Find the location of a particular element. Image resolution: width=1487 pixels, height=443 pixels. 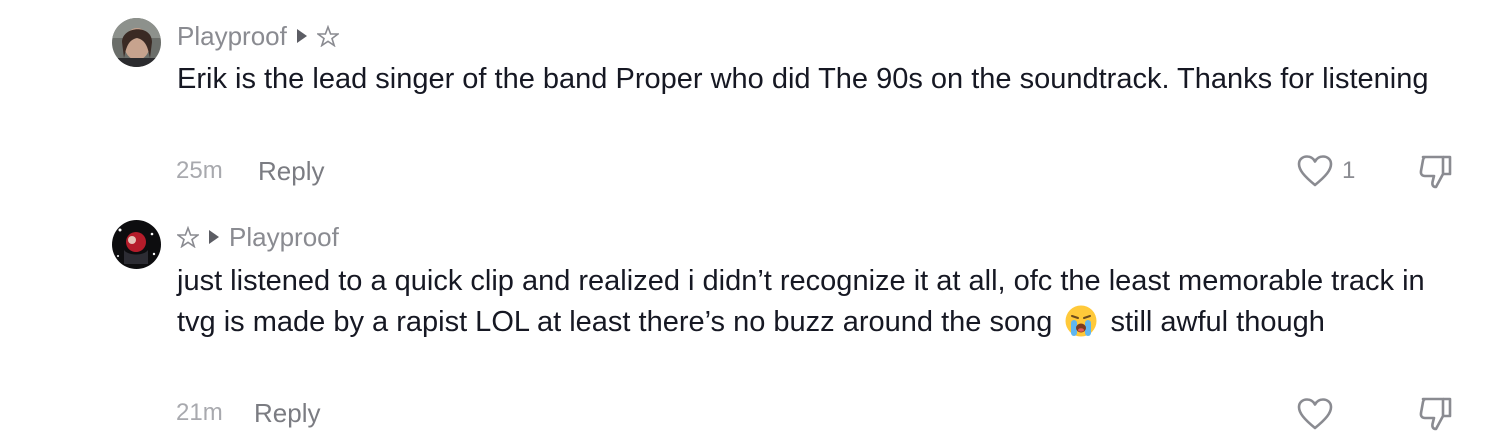

timestamp: 21m is located at coordinates (199, 412).